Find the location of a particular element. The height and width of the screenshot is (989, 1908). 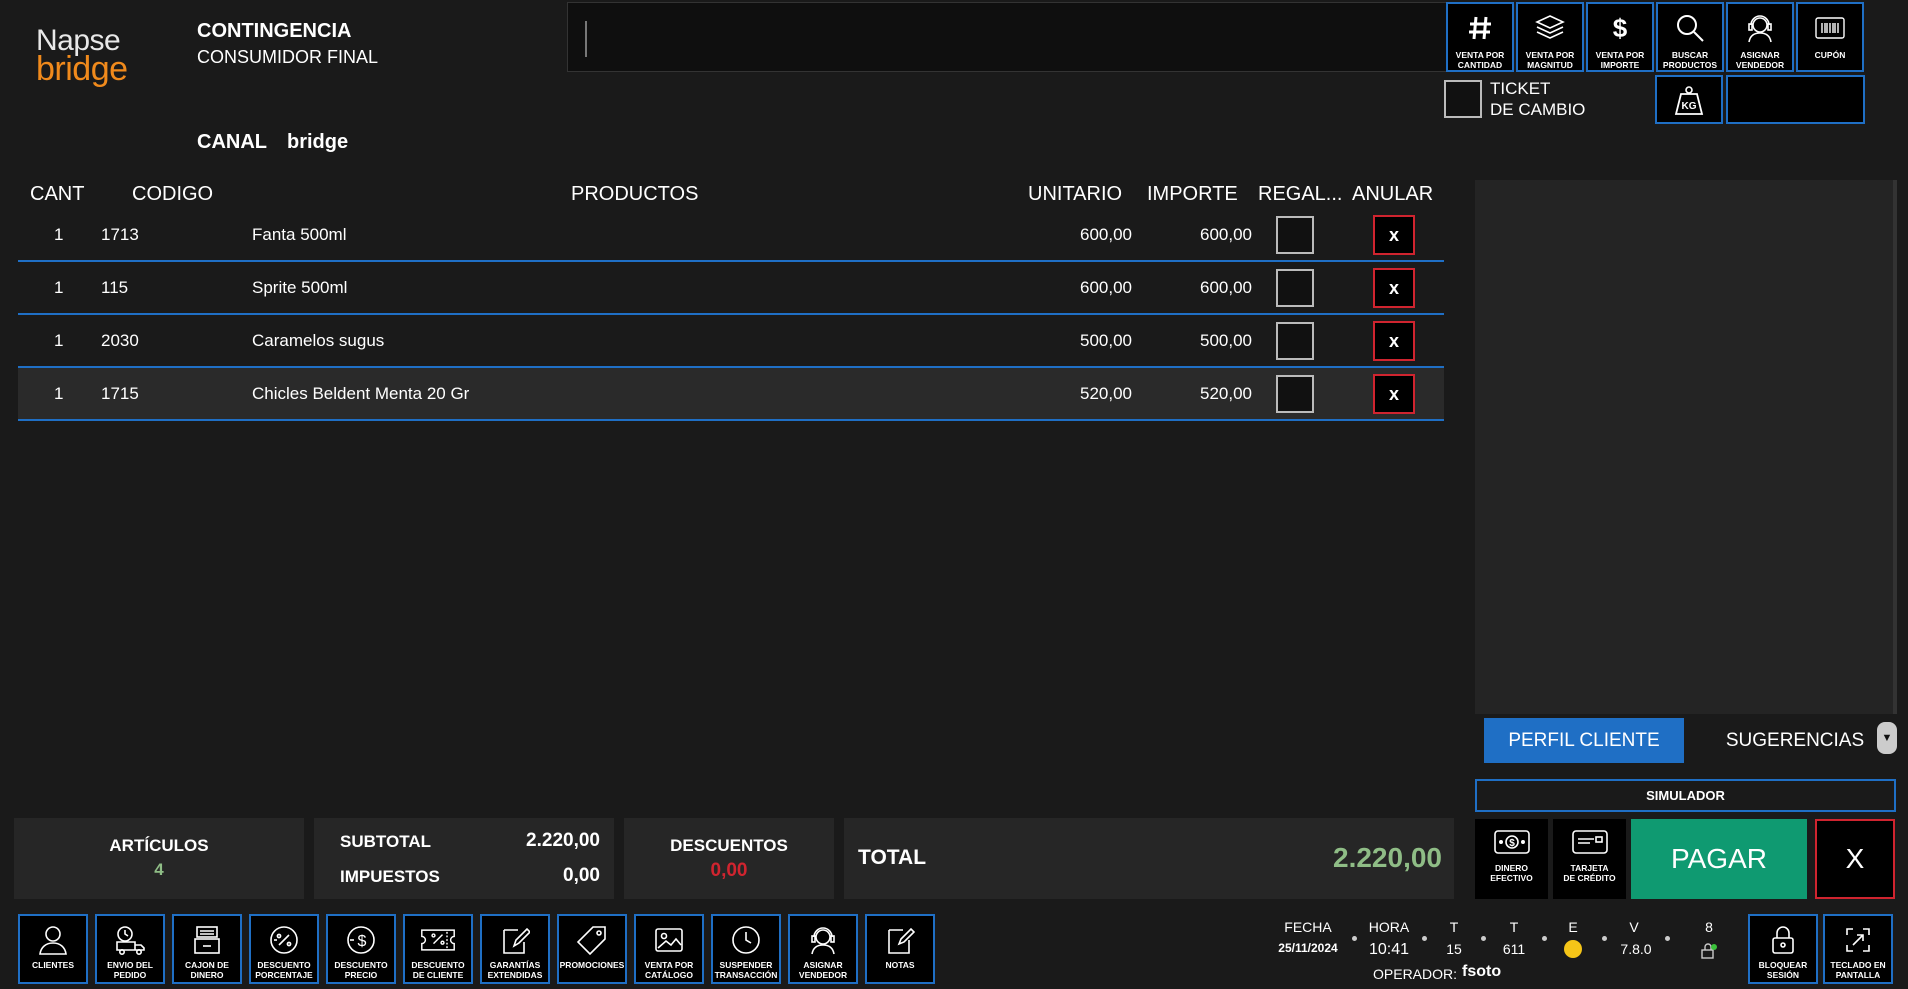

v-value: 7.8.0 is located at coordinates (1636, 949).